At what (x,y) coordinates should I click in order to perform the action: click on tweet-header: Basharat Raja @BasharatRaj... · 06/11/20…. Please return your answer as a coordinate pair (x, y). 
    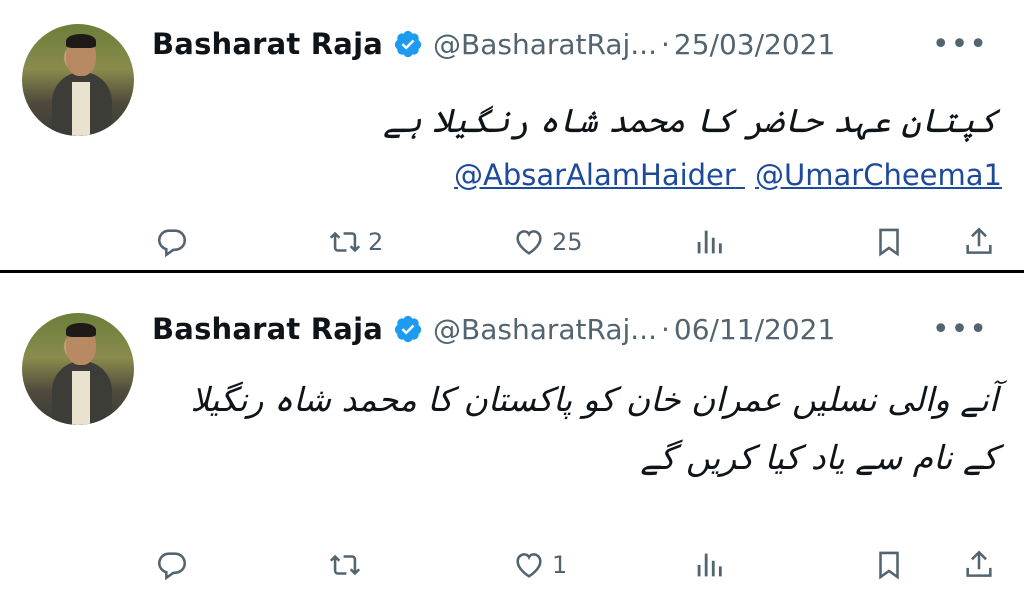
    Looking at the image, I should click on (493, 329).